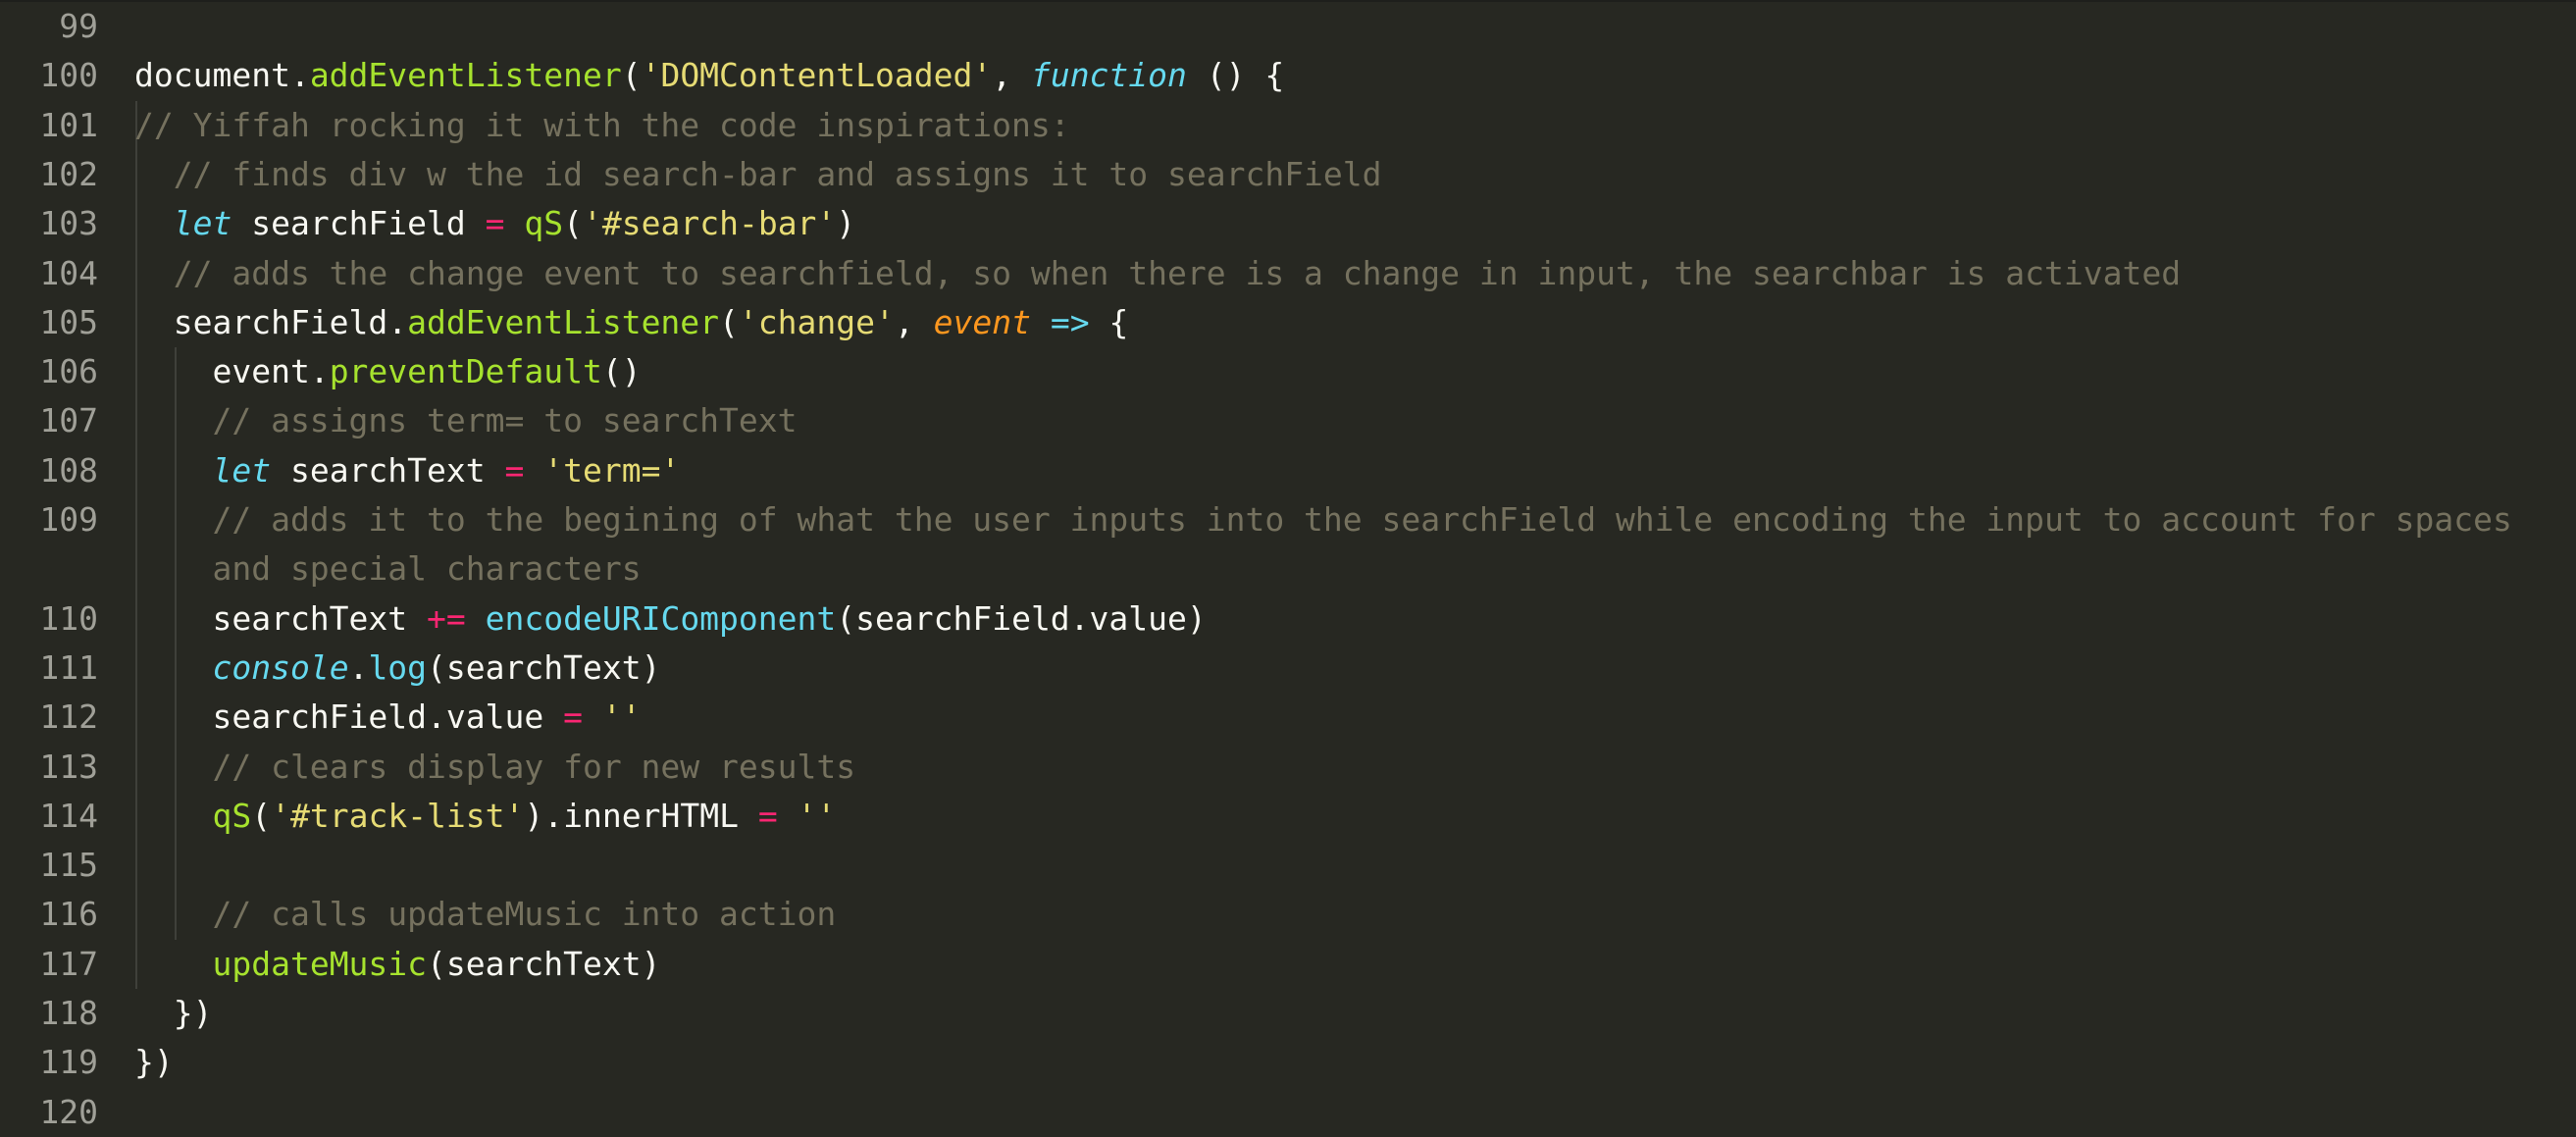  I want to click on code-line: 103 let searchField = qS('#search-bar'), so click(1288, 223).